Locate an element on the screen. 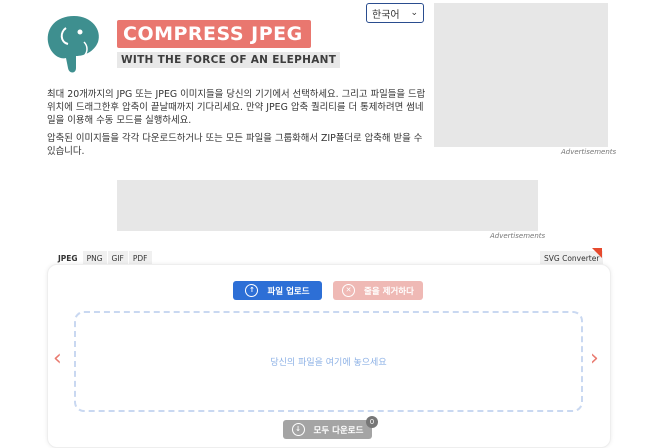 The width and height of the screenshot is (650, 448). download-arrow-icon: ↓ is located at coordinates (298, 429).